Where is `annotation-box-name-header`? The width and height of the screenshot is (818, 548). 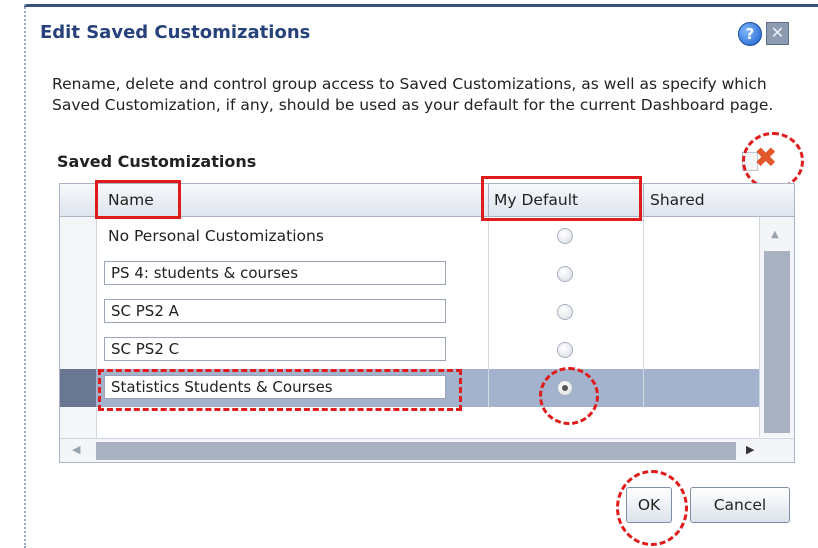
annotation-box-name-header is located at coordinates (138, 199).